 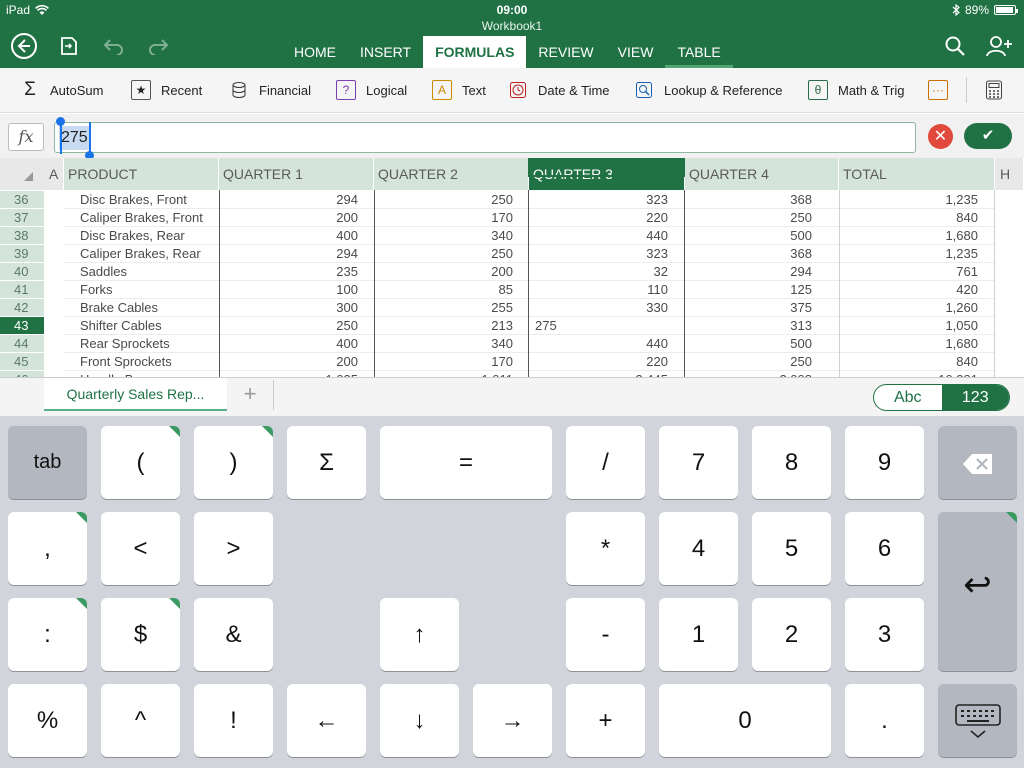 What do you see at coordinates (911, 326) in the screenshot?
I see `table-cell: 1,050` at bounding box center [911, 326].